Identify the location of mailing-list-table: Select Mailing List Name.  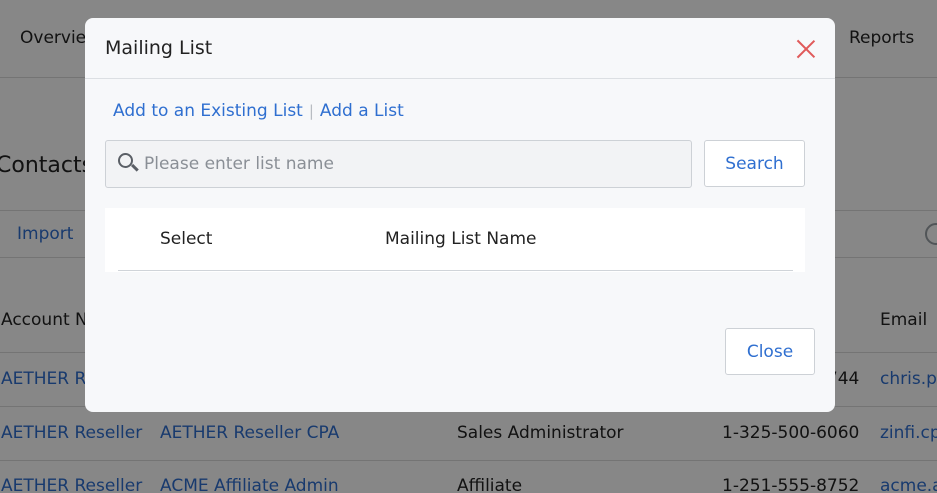
(455, 240).